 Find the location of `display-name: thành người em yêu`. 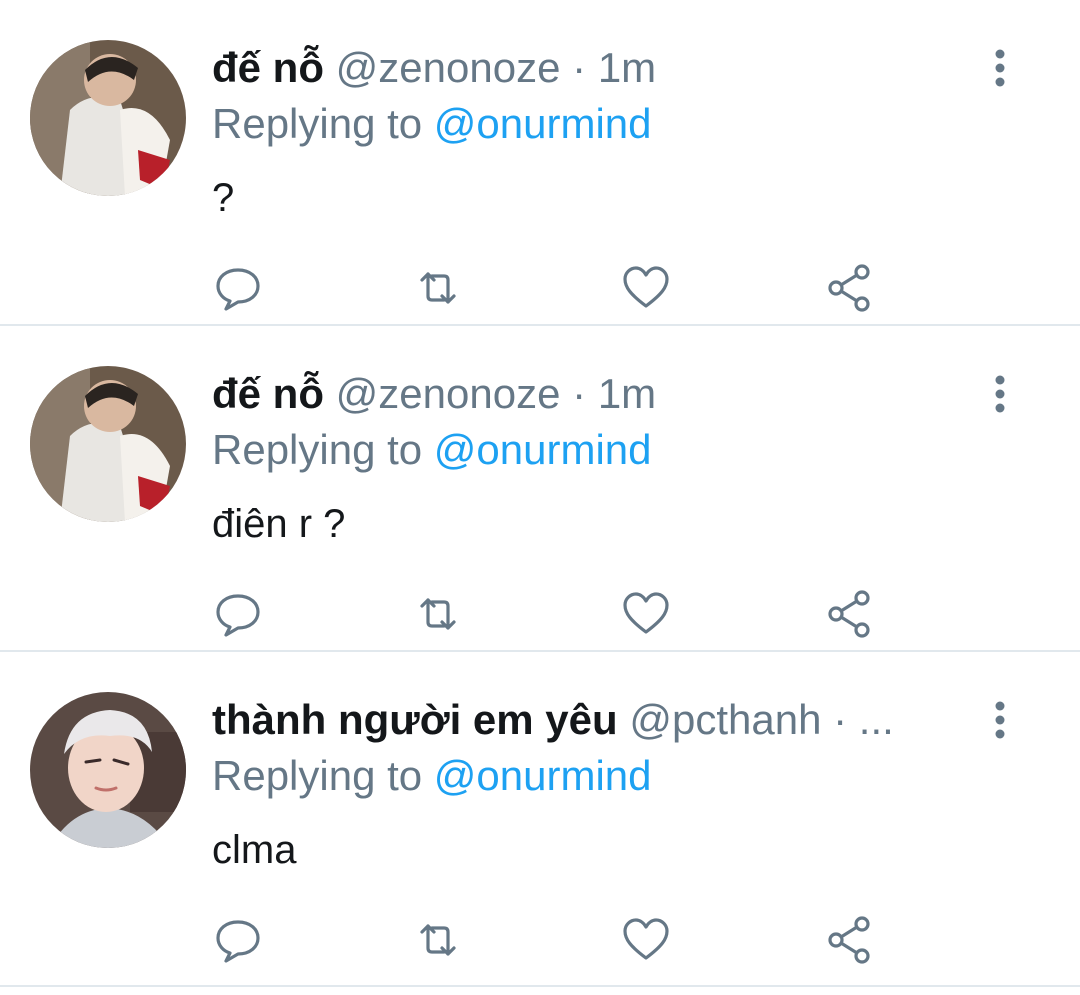

display-name: thành người em yêu is located at coordinates (415, 719).